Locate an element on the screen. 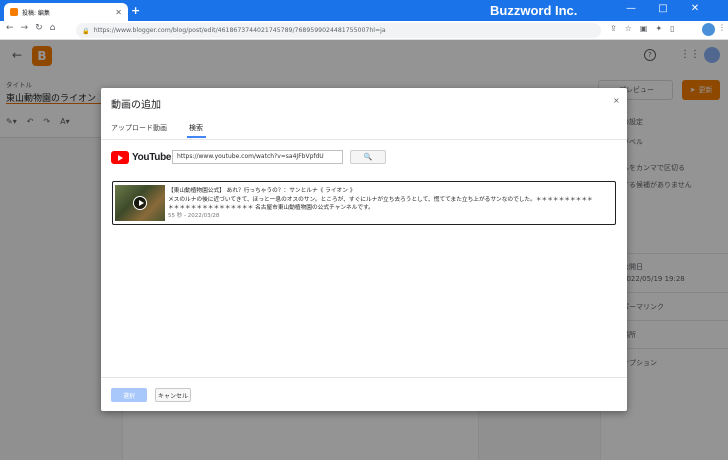 Image resolution: width=728 pixels, height=460 pixels. dialog-title: 動画の追加 is located at coordinates (136, 105).